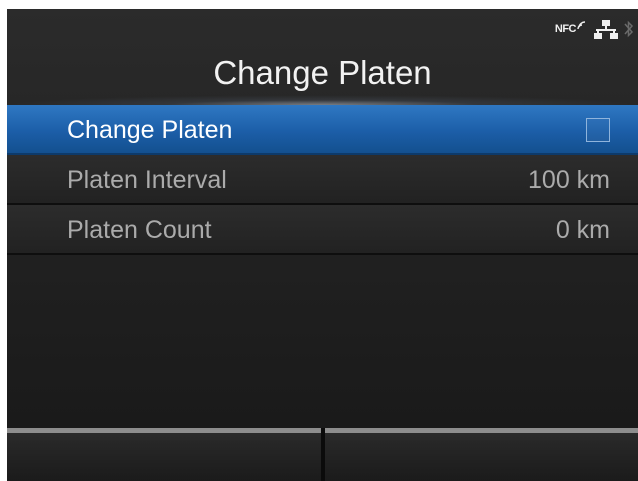  What do you see at coordinates (606, 29) in the screenshot?
I see `network-icon` at bounding box center [606, 29].